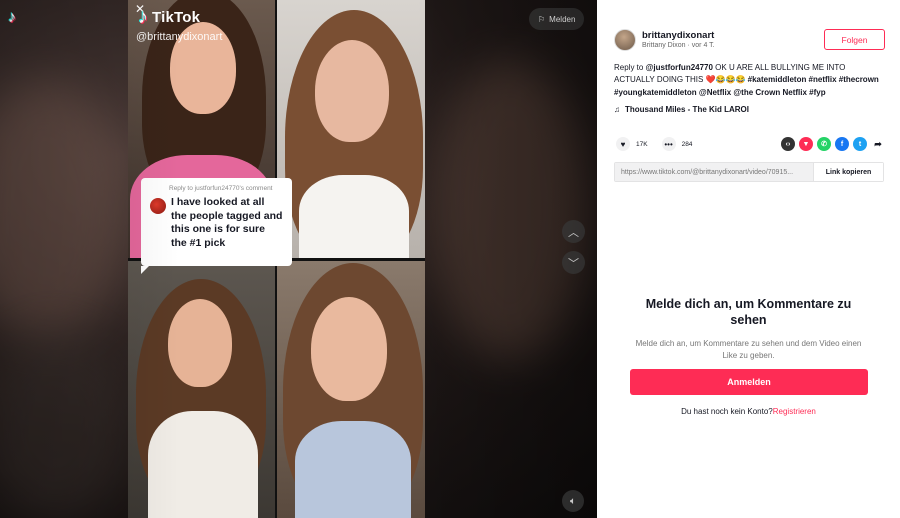 The height and width of the screenshot is (518, 900). What do you see at coordinates (878, 144) in the screenshot?
I see `share-arrow-icon: ➦` at bounding box center [878, 144].